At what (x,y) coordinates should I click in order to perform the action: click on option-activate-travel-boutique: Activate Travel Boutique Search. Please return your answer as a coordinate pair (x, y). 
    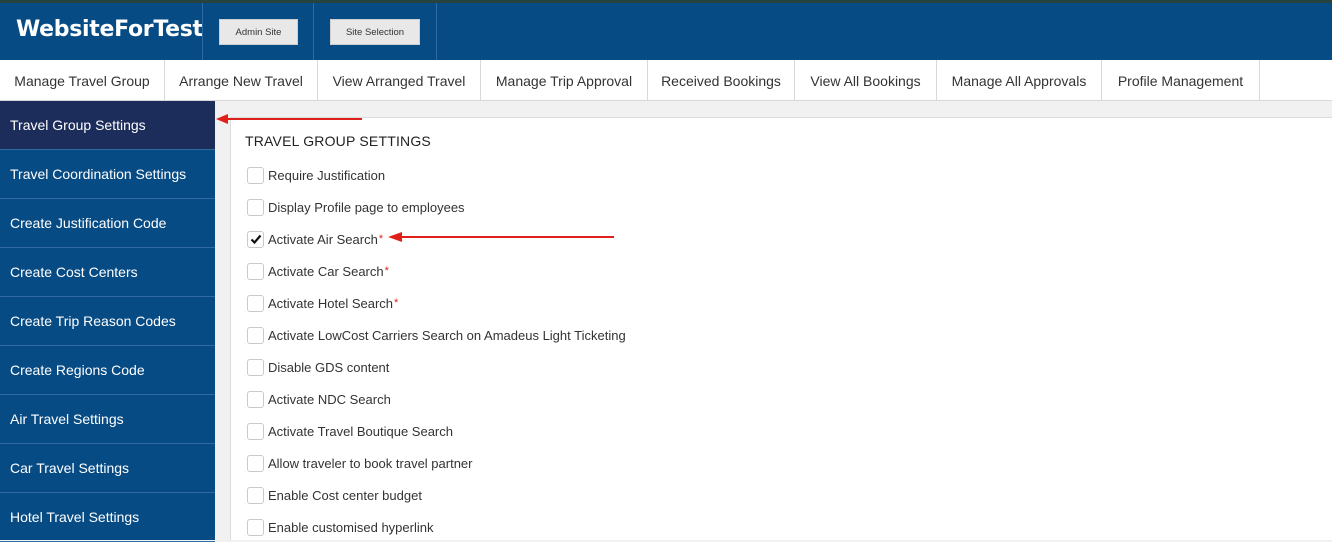
    Looking at the image, I should click on (350, 431).